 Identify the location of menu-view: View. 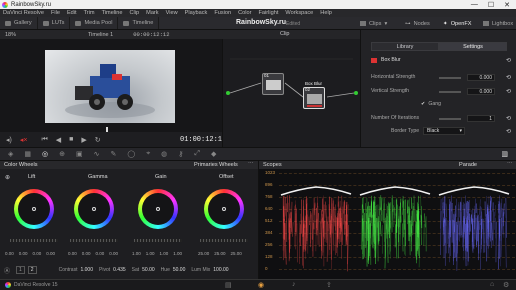
(172, 13).